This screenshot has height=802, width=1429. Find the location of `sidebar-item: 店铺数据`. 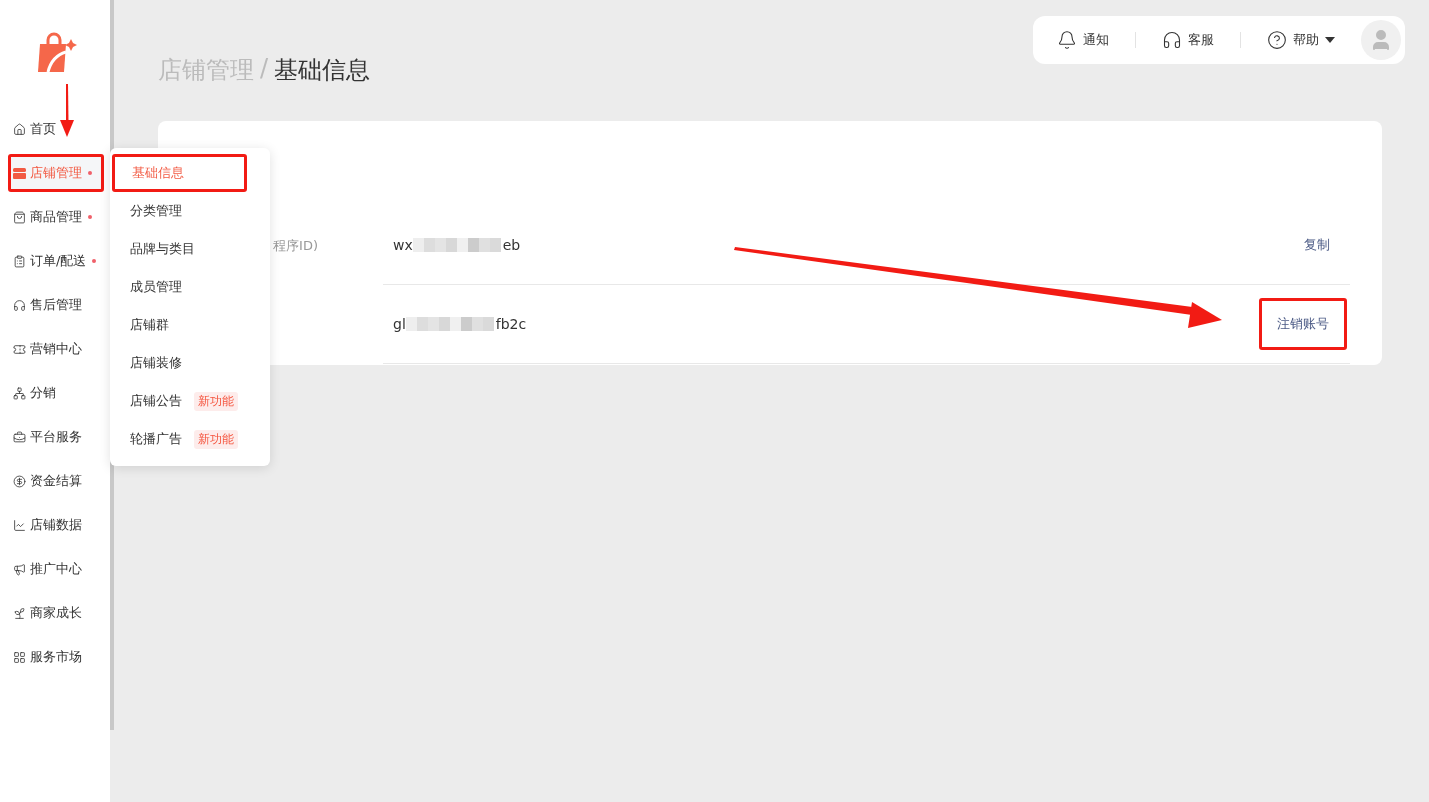

sidebar-item: 店铺数据 is located at coordinates (56, 525).